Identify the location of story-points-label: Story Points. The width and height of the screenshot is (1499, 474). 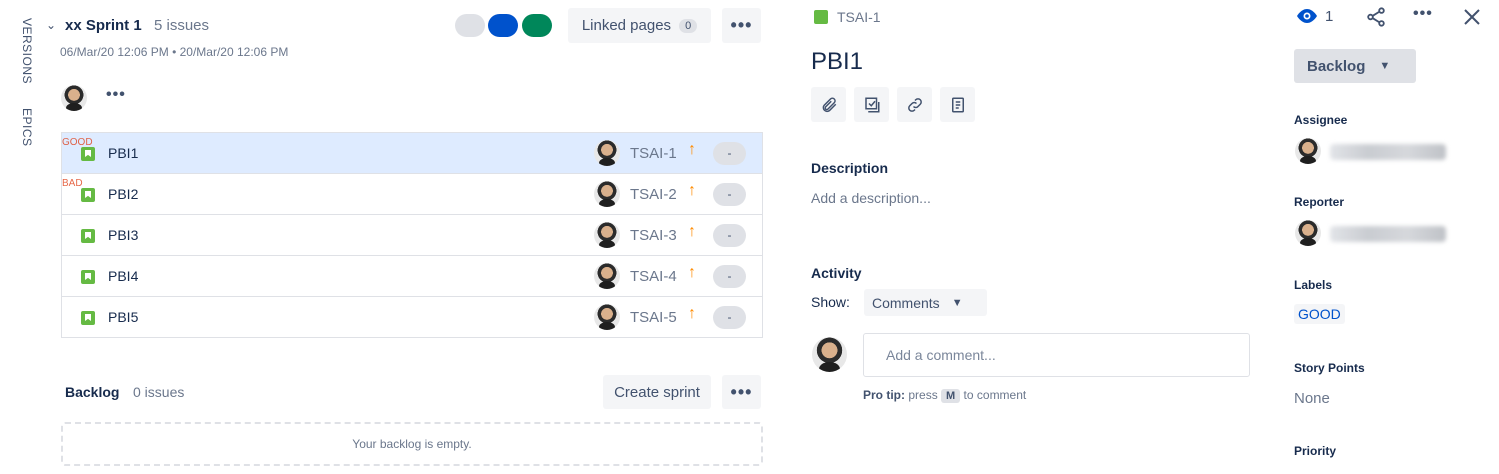
(1329, 368).